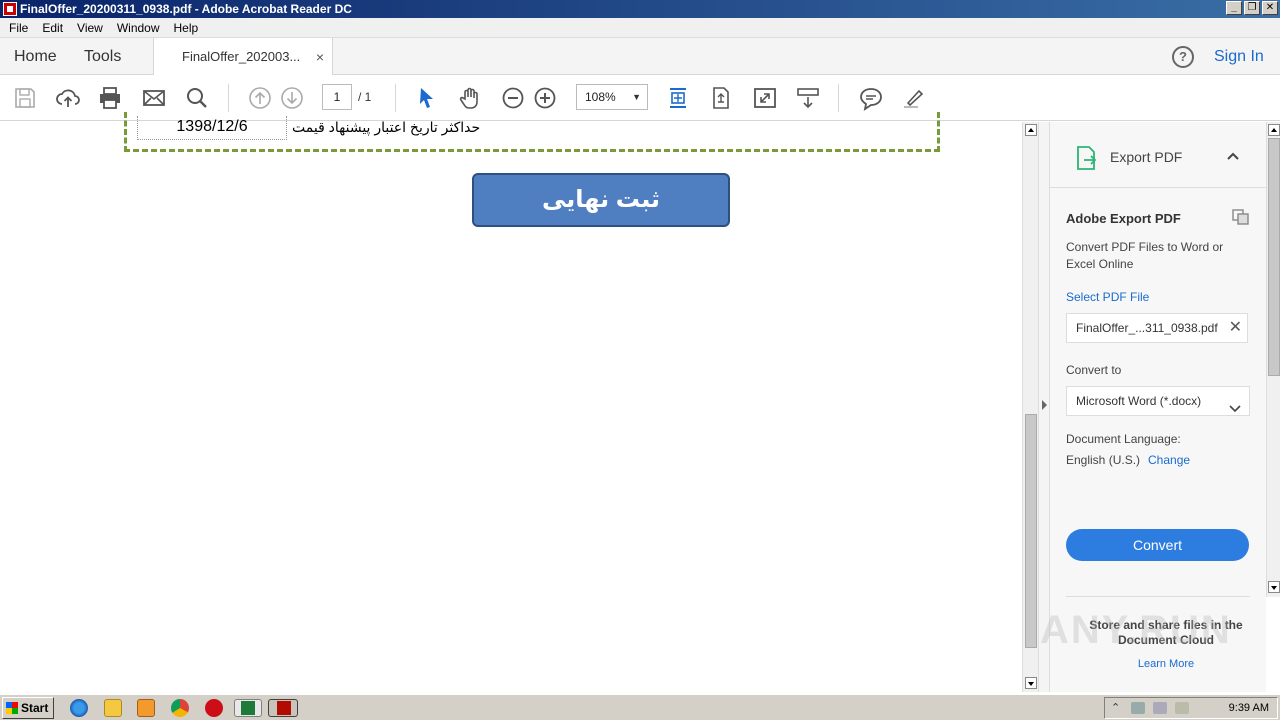 This screenshot has height=720, width=1280. Describe the element at coordinates (1107, 297) in the screenshot. I see `select-pdf-file-link: Select PDF File` at that location.